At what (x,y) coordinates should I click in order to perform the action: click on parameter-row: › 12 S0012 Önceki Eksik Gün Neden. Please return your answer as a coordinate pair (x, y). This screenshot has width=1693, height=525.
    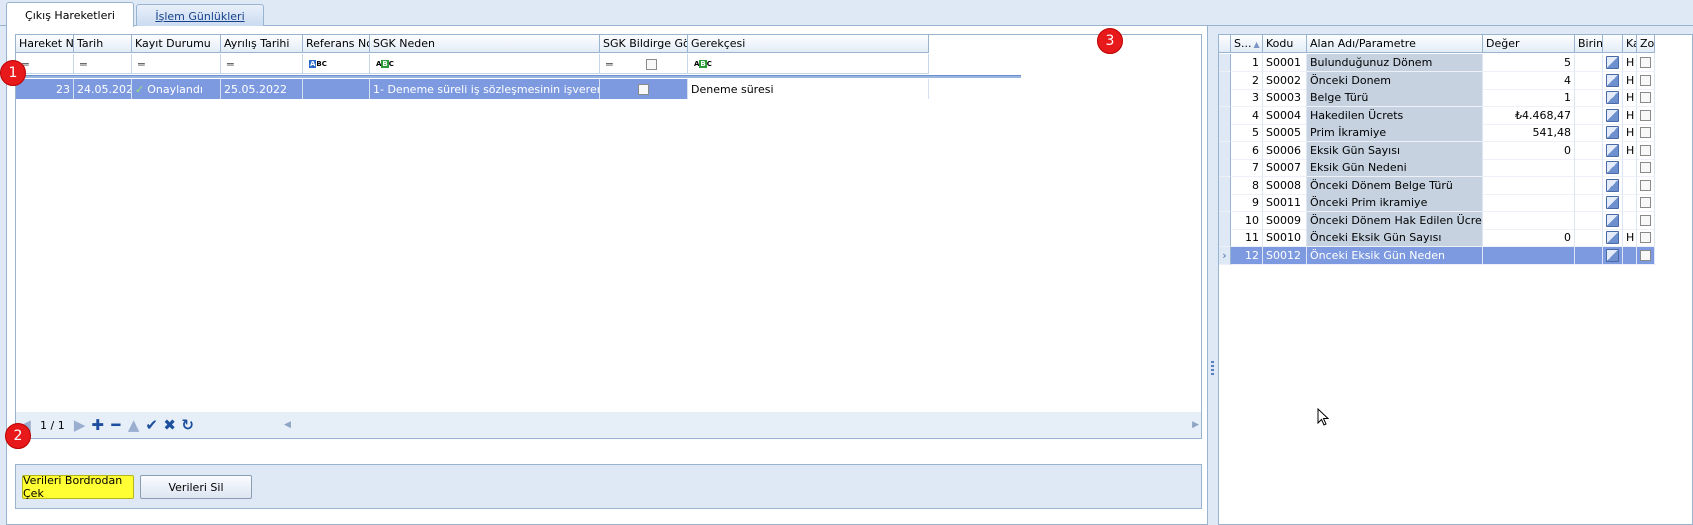
    Looking at the image, I should click on (1437, 255).